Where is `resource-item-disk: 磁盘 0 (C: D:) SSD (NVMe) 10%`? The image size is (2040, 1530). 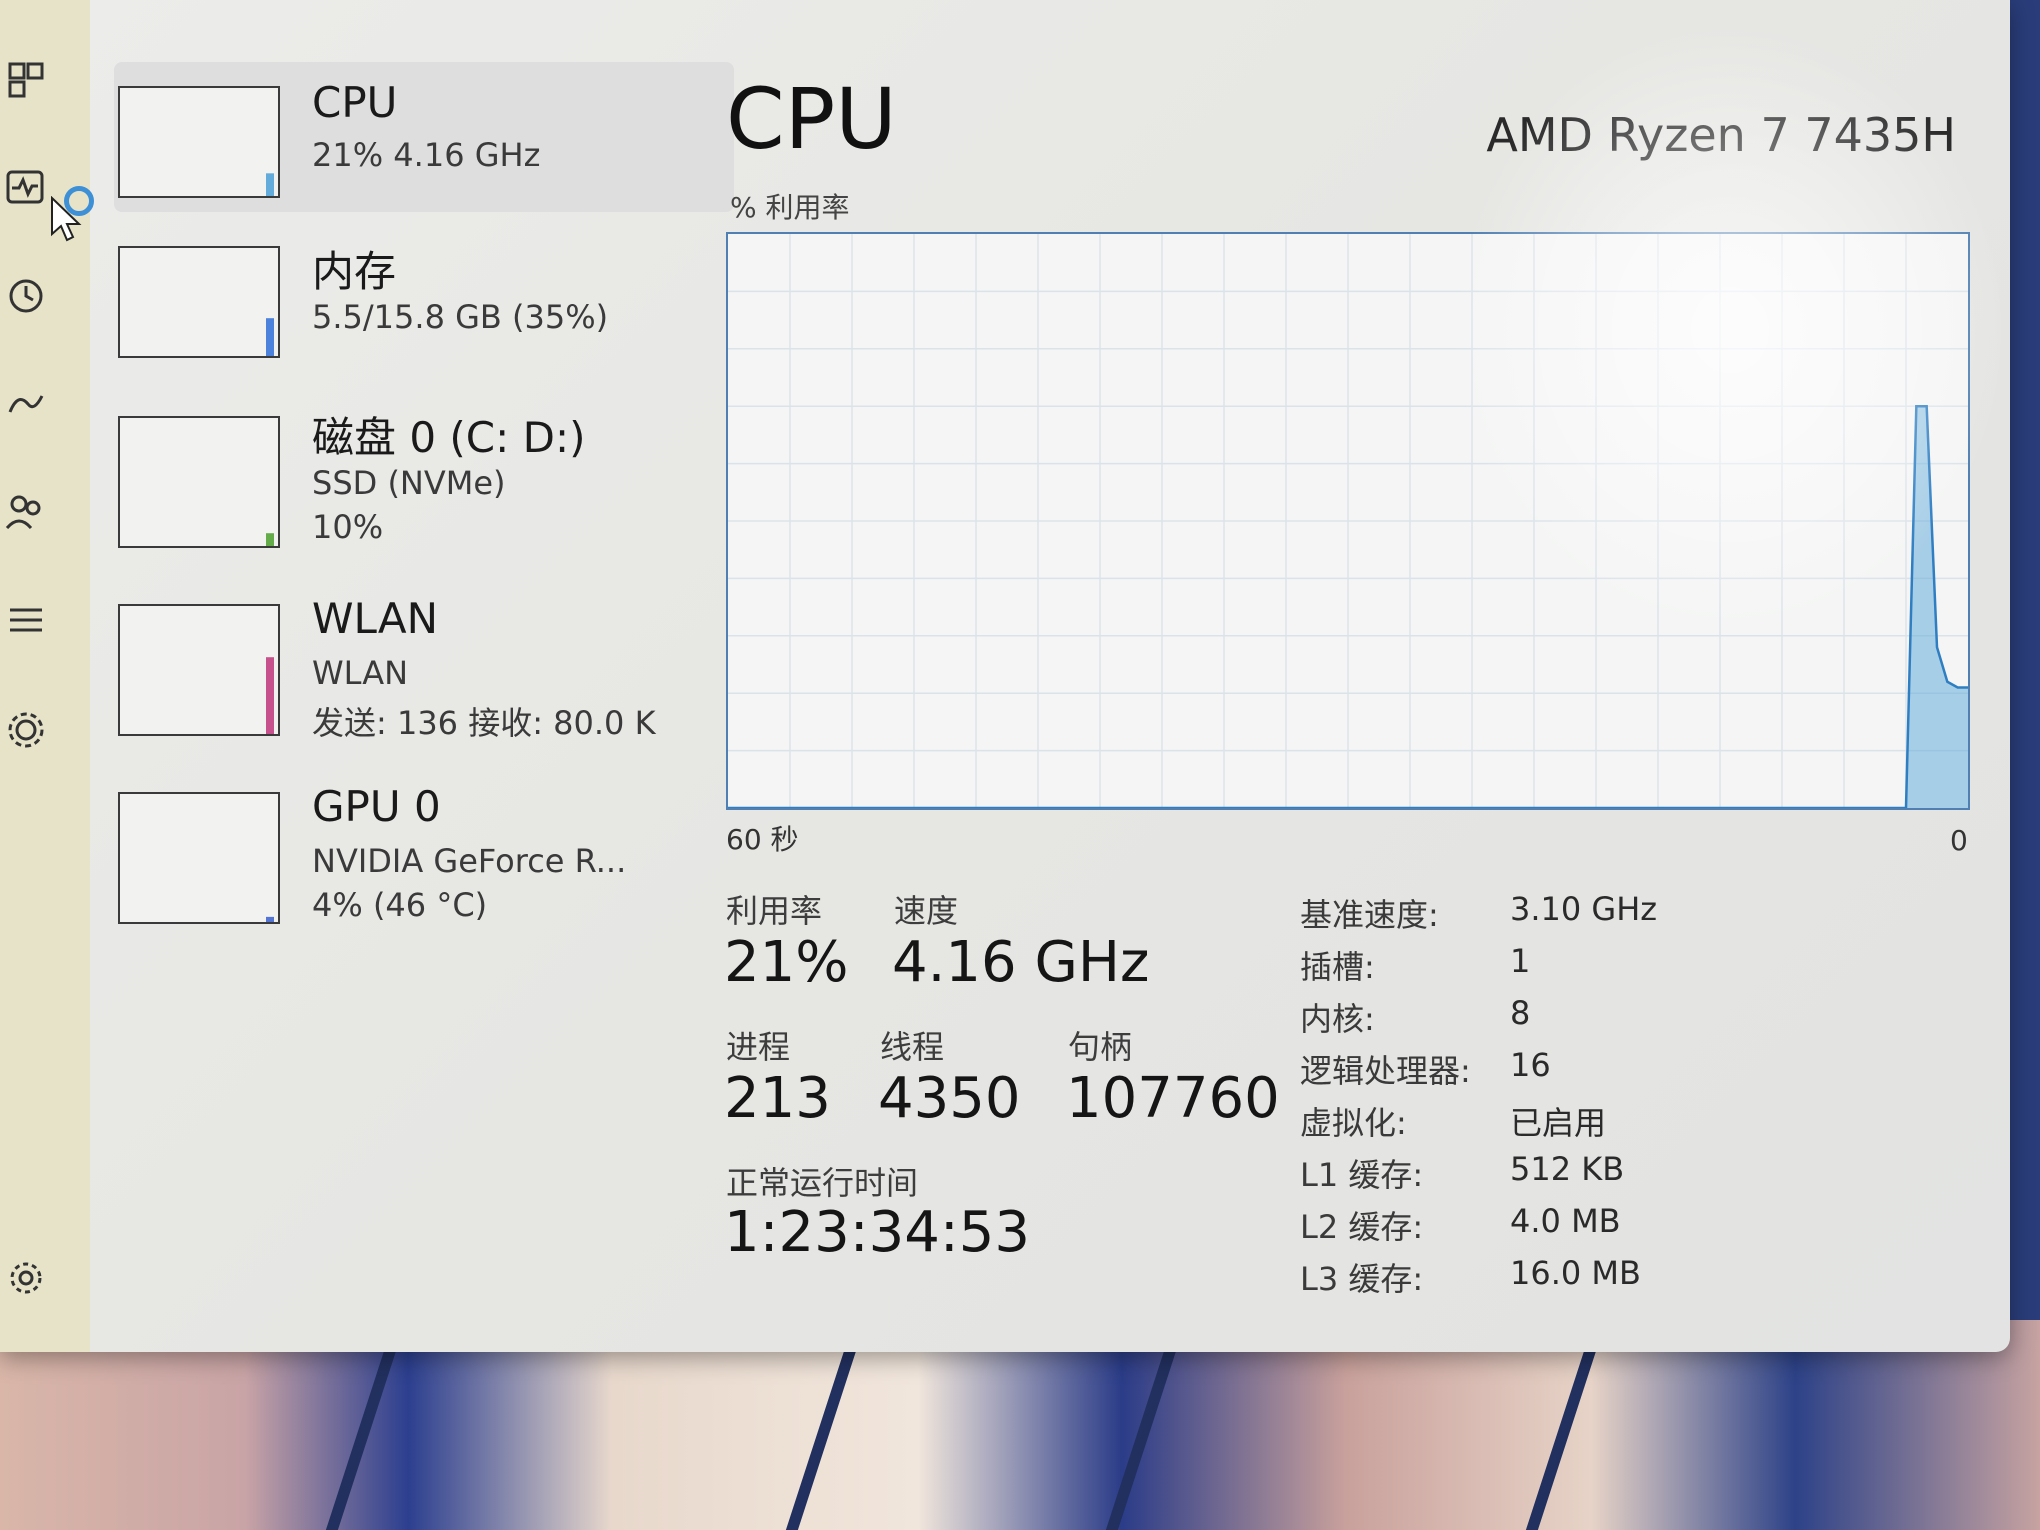 resource-item-disk: 磁盘 0 (C: D:) SSD (NVMe) 10% is located at coordinates (388, 471).